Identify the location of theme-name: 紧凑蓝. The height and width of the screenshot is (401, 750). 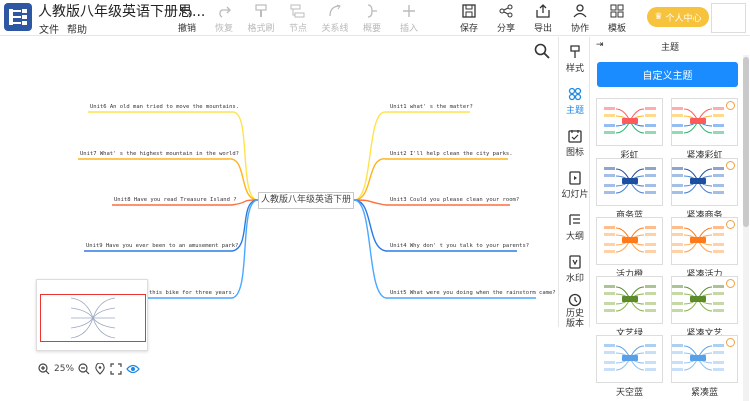
(704, 393).